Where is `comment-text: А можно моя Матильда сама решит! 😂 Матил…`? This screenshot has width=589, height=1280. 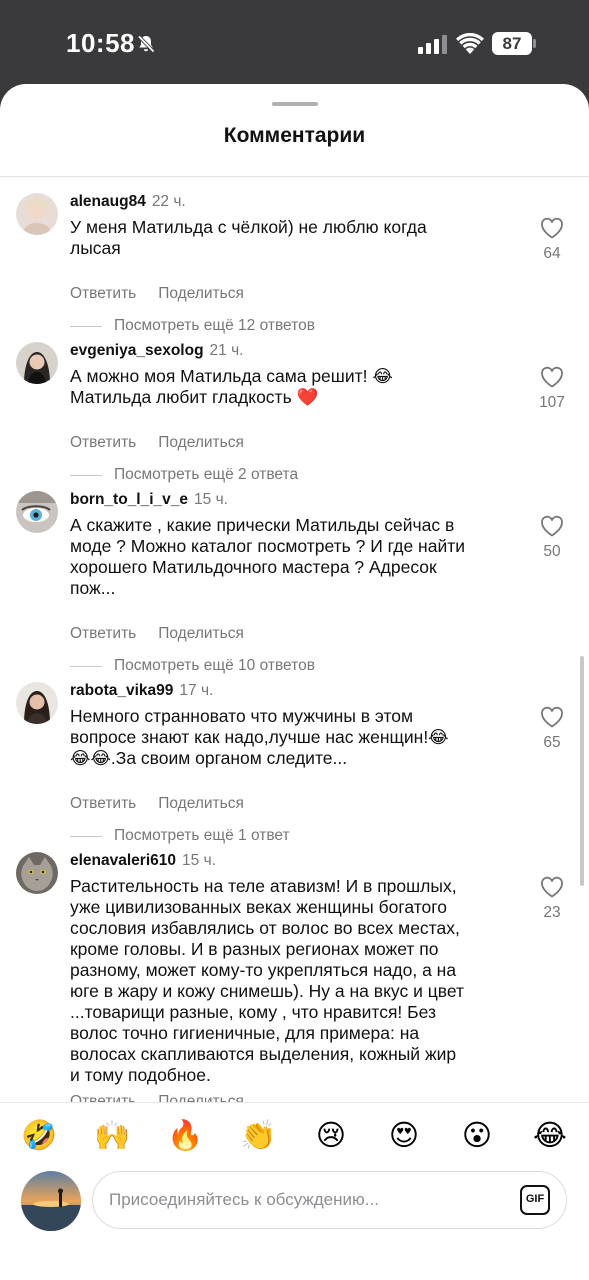 comment-text: А можно моя Матильда сама решит! 😂 Матил… is located at coordinates (231, 386).